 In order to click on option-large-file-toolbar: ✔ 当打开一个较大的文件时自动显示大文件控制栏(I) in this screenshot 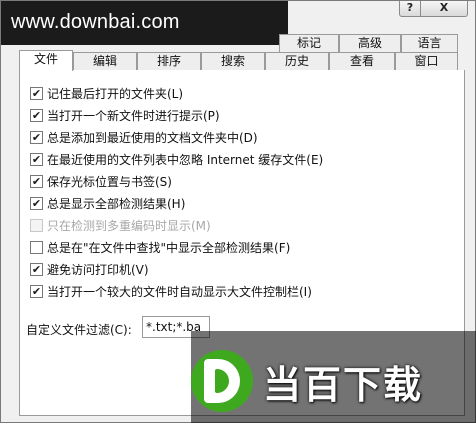, I will do `click(171, 291)`.